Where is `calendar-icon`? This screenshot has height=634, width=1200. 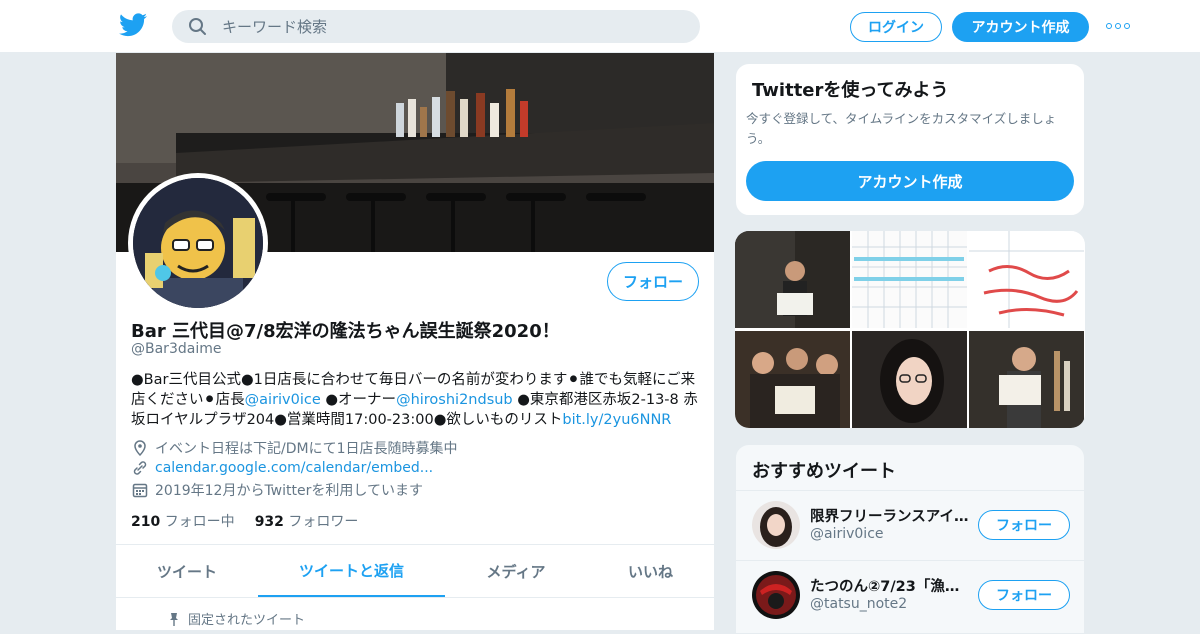 calendar-icon is located at coordinates (140, 490).